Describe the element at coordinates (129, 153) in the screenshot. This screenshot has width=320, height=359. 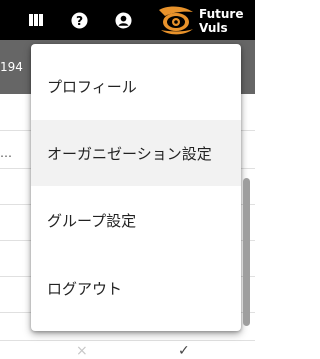
I see `menu-item-label: オーガニゼーション設定` at that location.